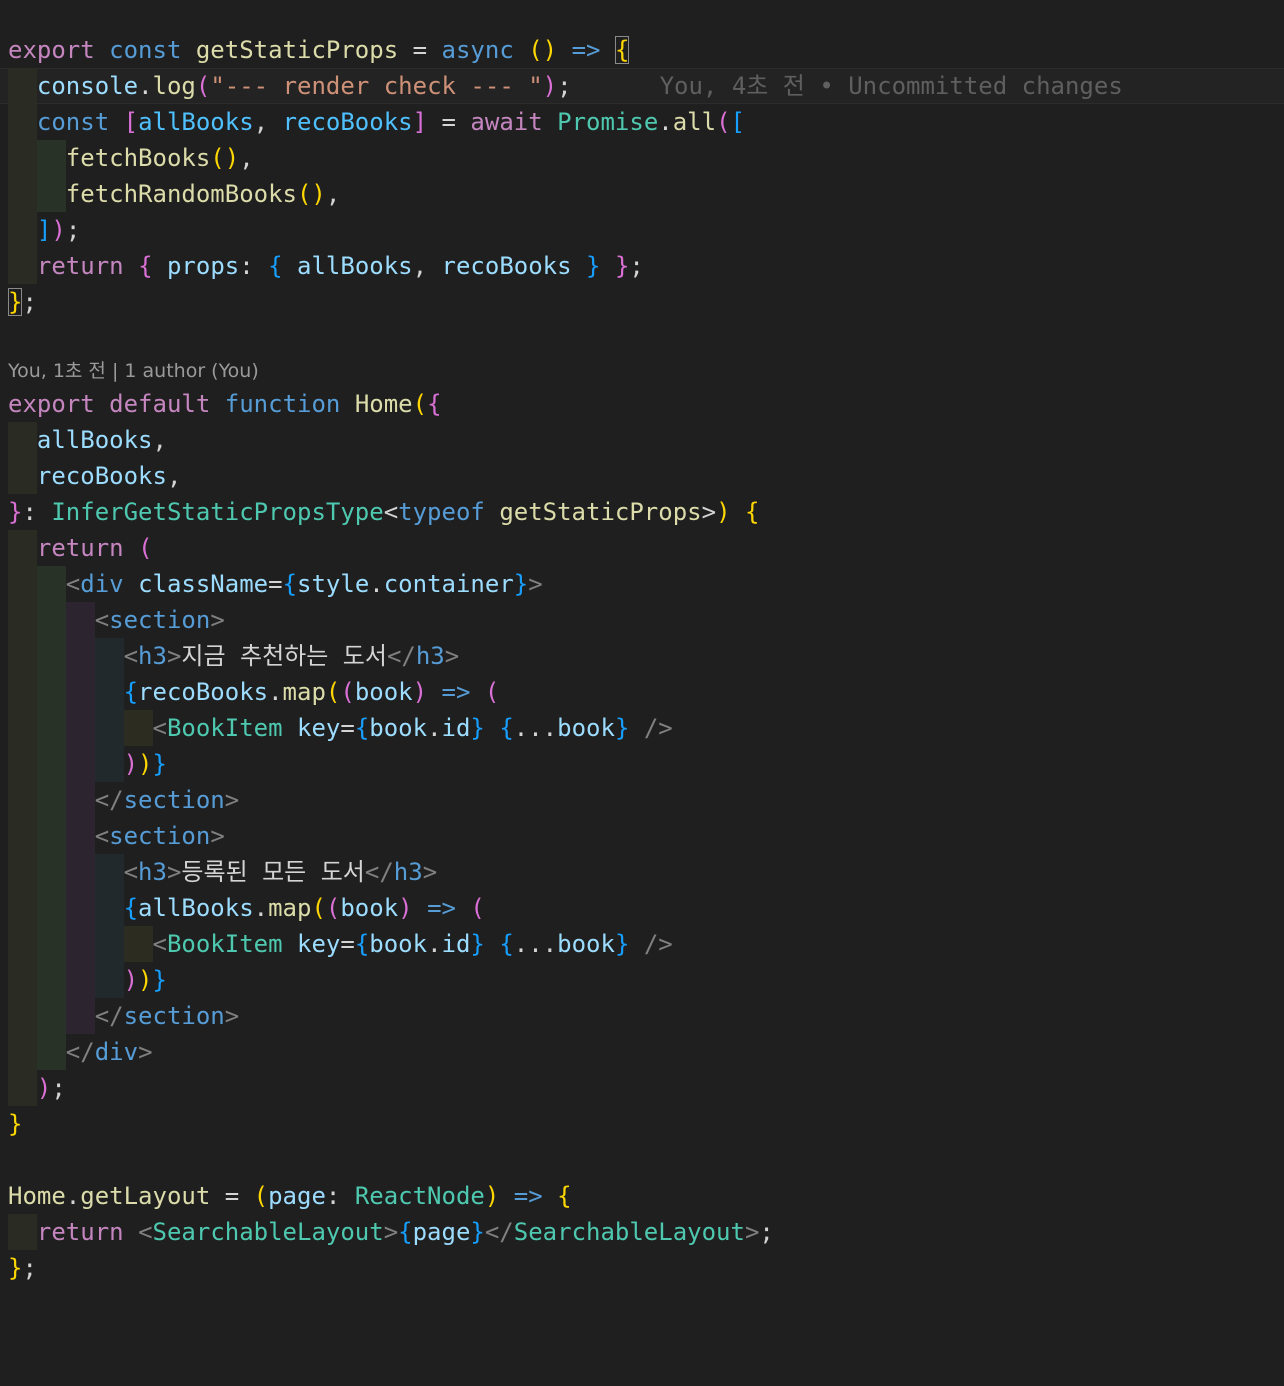 This screenshot has height=1386, width=1284. What do you see at coordinates (138, 158) in the screenshot?
I see `identifier-fetchBooks: fetchBooks` at bounding box center [138, 158].